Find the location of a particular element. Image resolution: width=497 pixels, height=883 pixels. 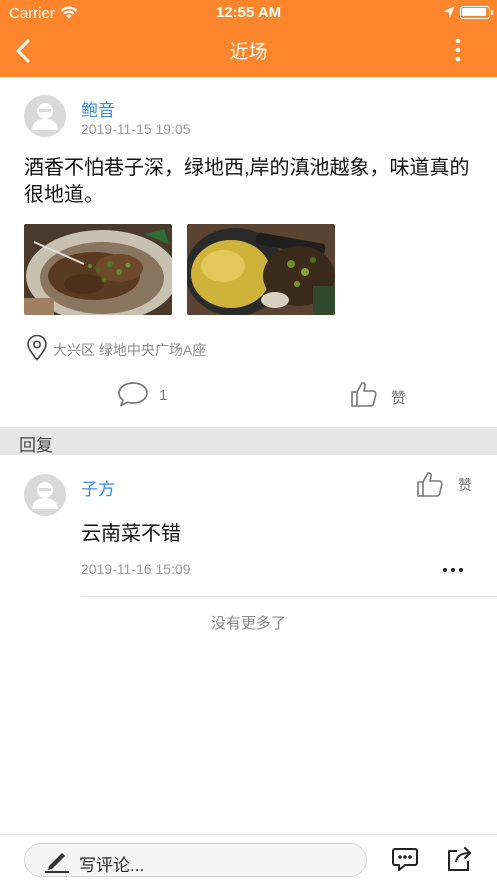

reply-divider is located at coordinates (289, 596).